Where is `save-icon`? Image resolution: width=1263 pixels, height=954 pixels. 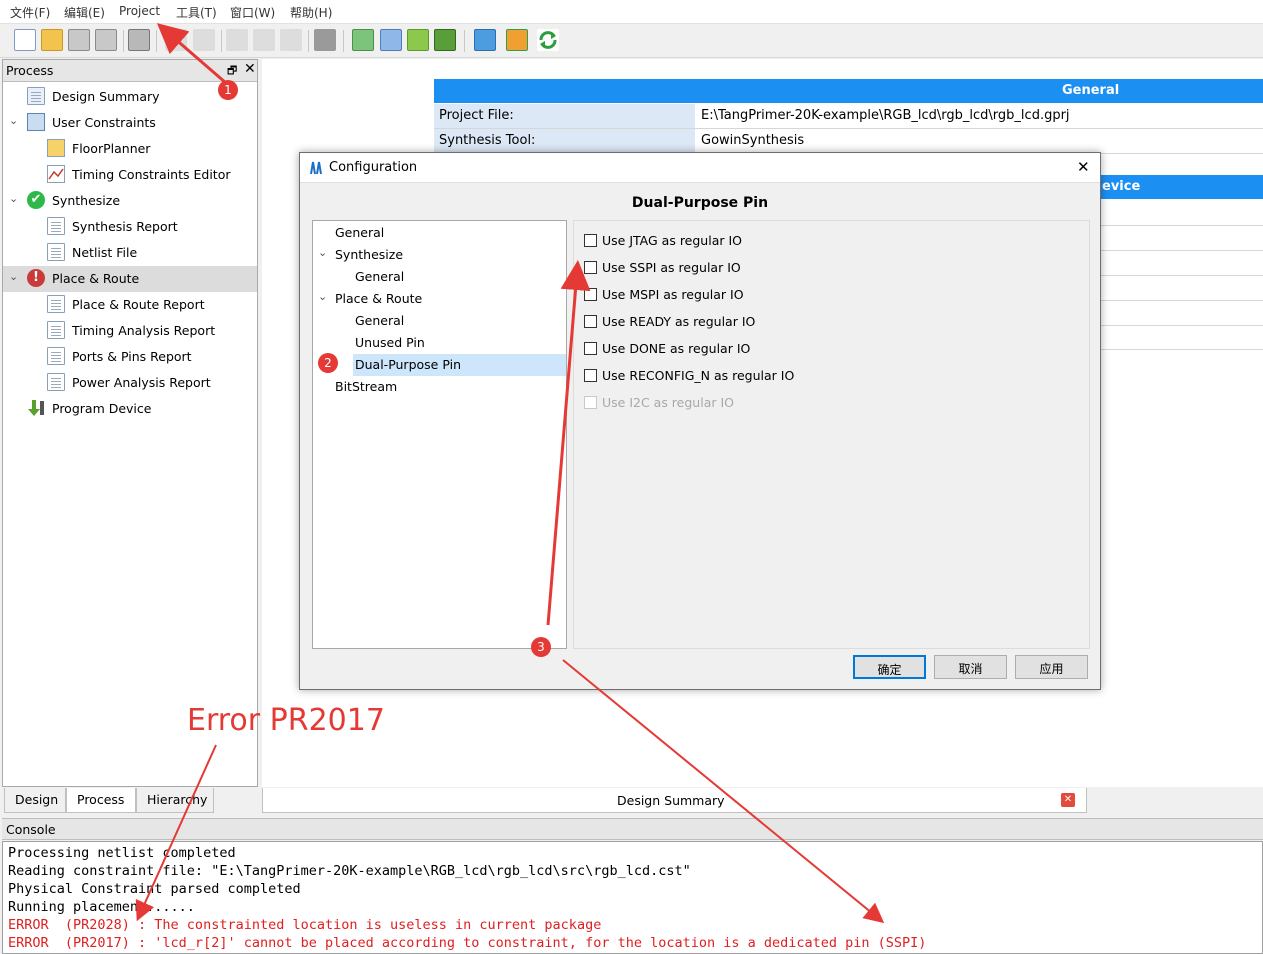 save-icon is located at coordinates (79, 40).